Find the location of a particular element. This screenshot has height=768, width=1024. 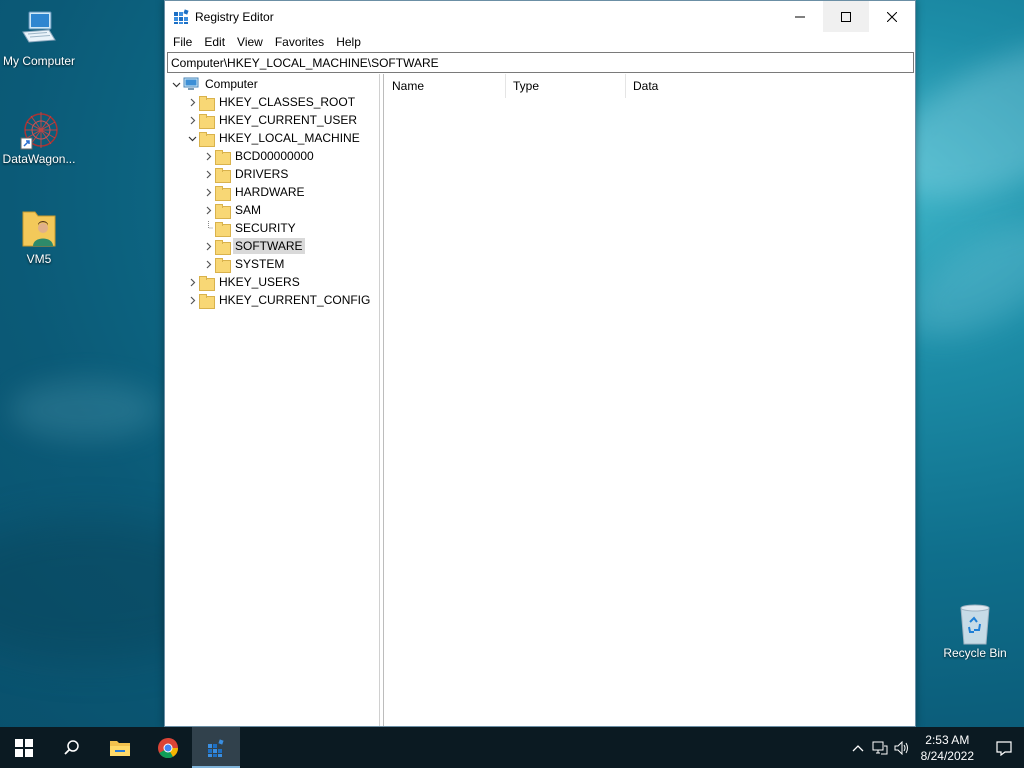

show-hidden-icons-button is located at coordinates (858, 748).